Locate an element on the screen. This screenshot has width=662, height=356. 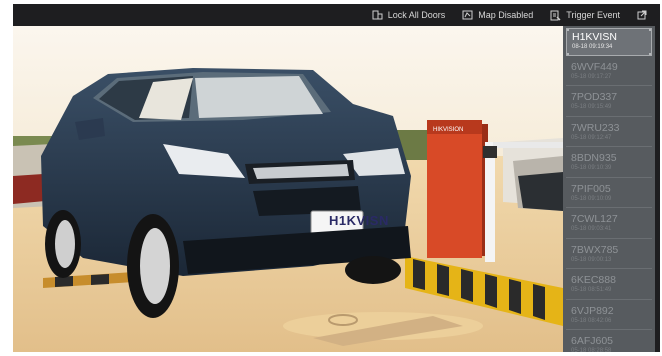
plate-number: 7BWX785 is located at coordinates (595, 249).